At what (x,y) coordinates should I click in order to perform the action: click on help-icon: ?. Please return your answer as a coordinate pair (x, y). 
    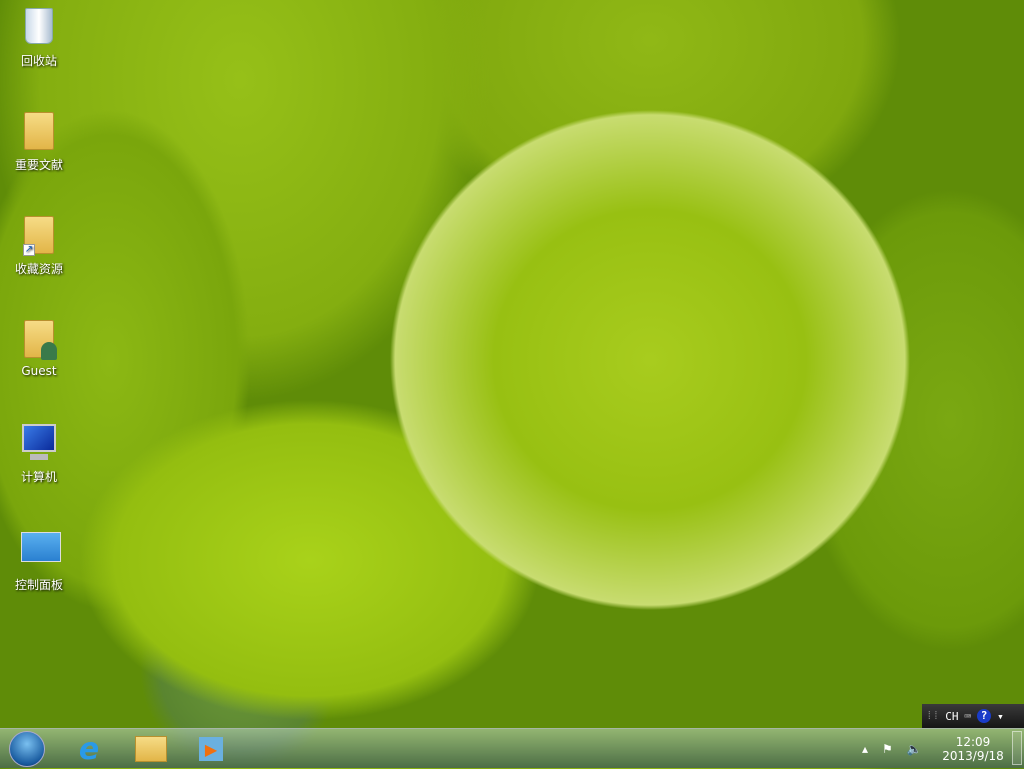
    Looking at the image, I should click on (984, 716).